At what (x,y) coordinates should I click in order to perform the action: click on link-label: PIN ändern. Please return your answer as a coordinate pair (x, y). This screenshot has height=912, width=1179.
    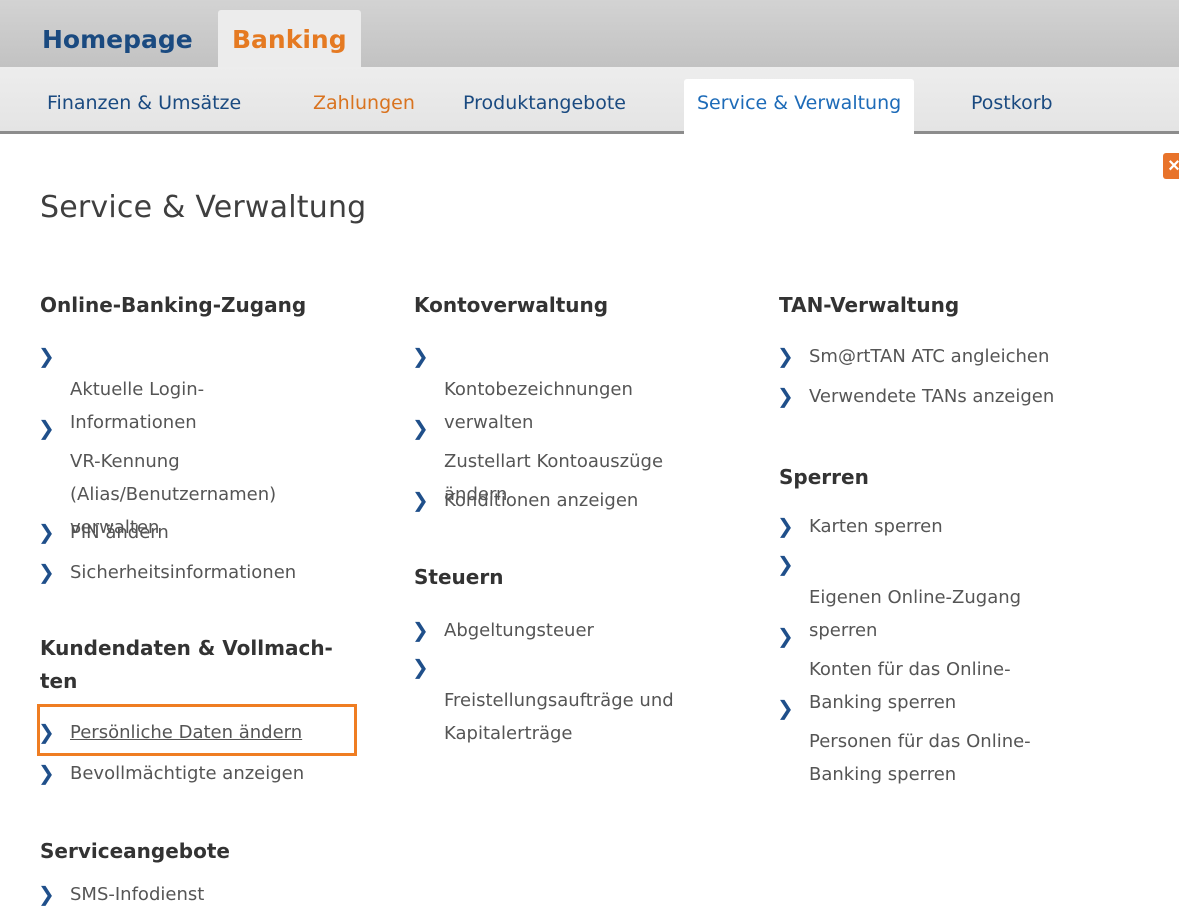
    Looking at the image, I should click on (119, 532).